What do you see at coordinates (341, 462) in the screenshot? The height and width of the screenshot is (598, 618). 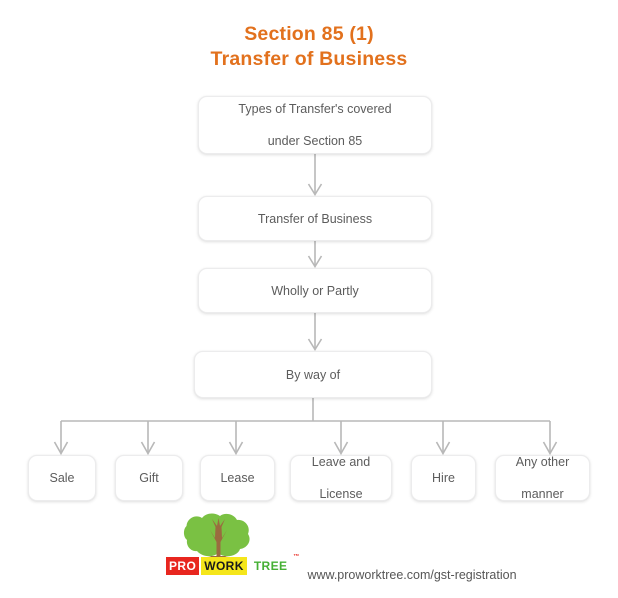 I see `node-branch-leave-line-1: Leave and` at bounding box center [341, 462].